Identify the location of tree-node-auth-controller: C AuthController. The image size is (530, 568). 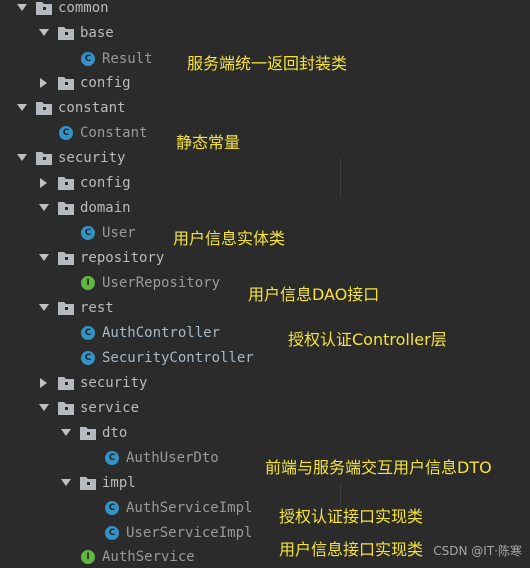
(150, 333).